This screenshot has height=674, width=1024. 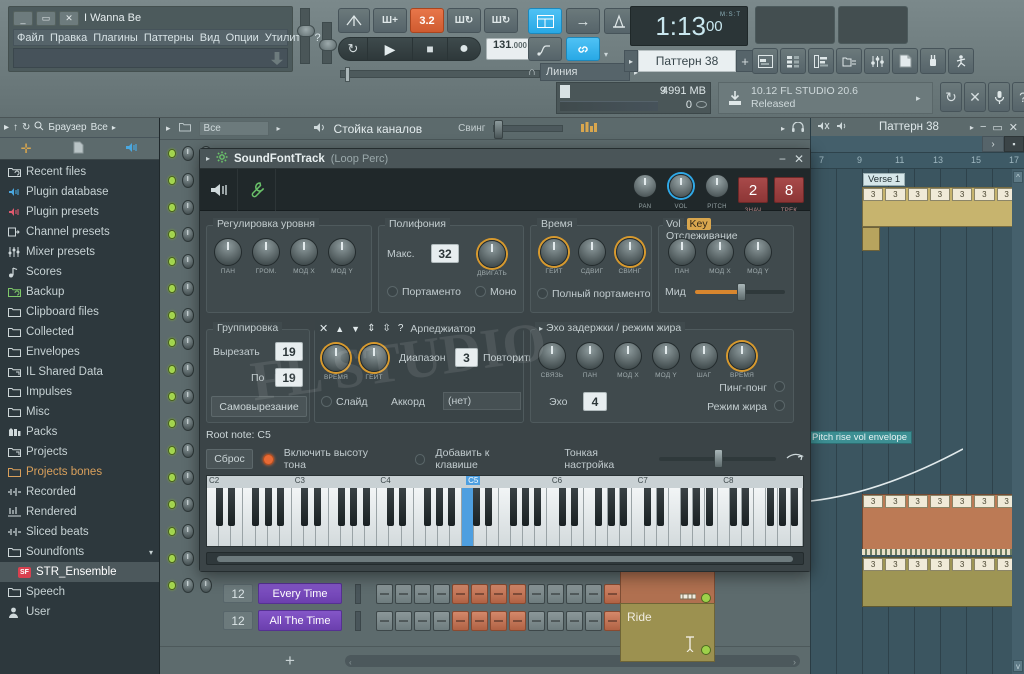 I want to click on scroll-down-icon: v, so click(x=1018, y=666).